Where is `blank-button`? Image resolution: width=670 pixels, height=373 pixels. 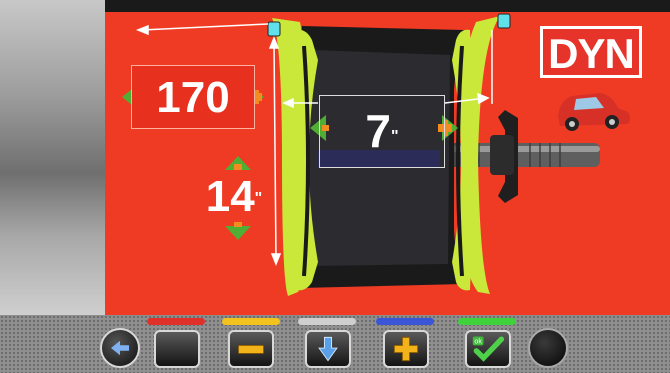
blank-button is located at coordinates (177, 349).